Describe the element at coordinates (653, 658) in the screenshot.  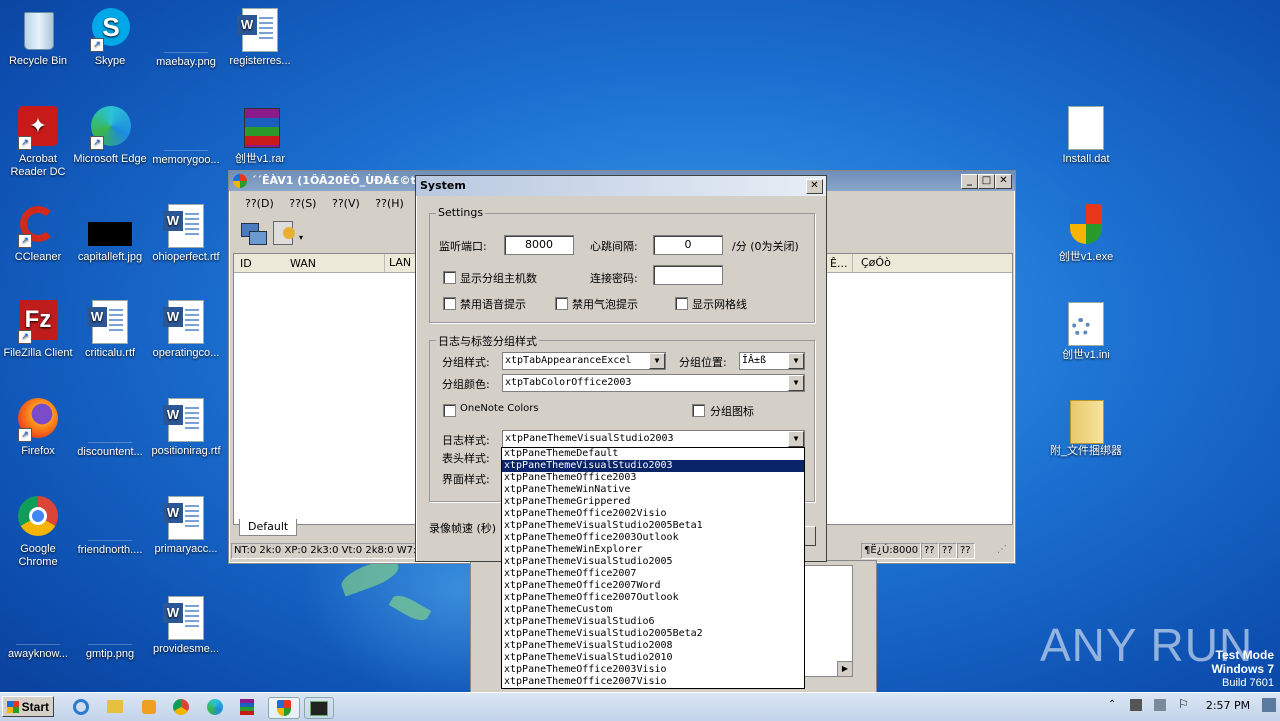
I see `dropdown-option: xtpPaneThemeVisualStudio2010` at that location.